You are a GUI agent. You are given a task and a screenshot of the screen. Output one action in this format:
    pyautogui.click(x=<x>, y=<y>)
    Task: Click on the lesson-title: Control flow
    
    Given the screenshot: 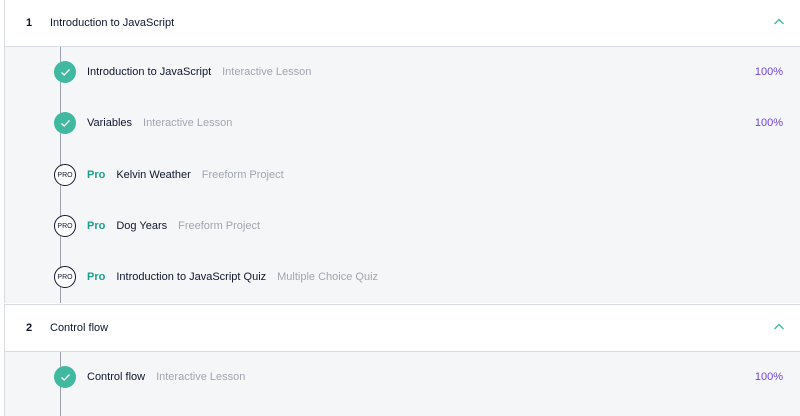 What is the action you would take?
    pyautogui.click(x=116, y=377)
    